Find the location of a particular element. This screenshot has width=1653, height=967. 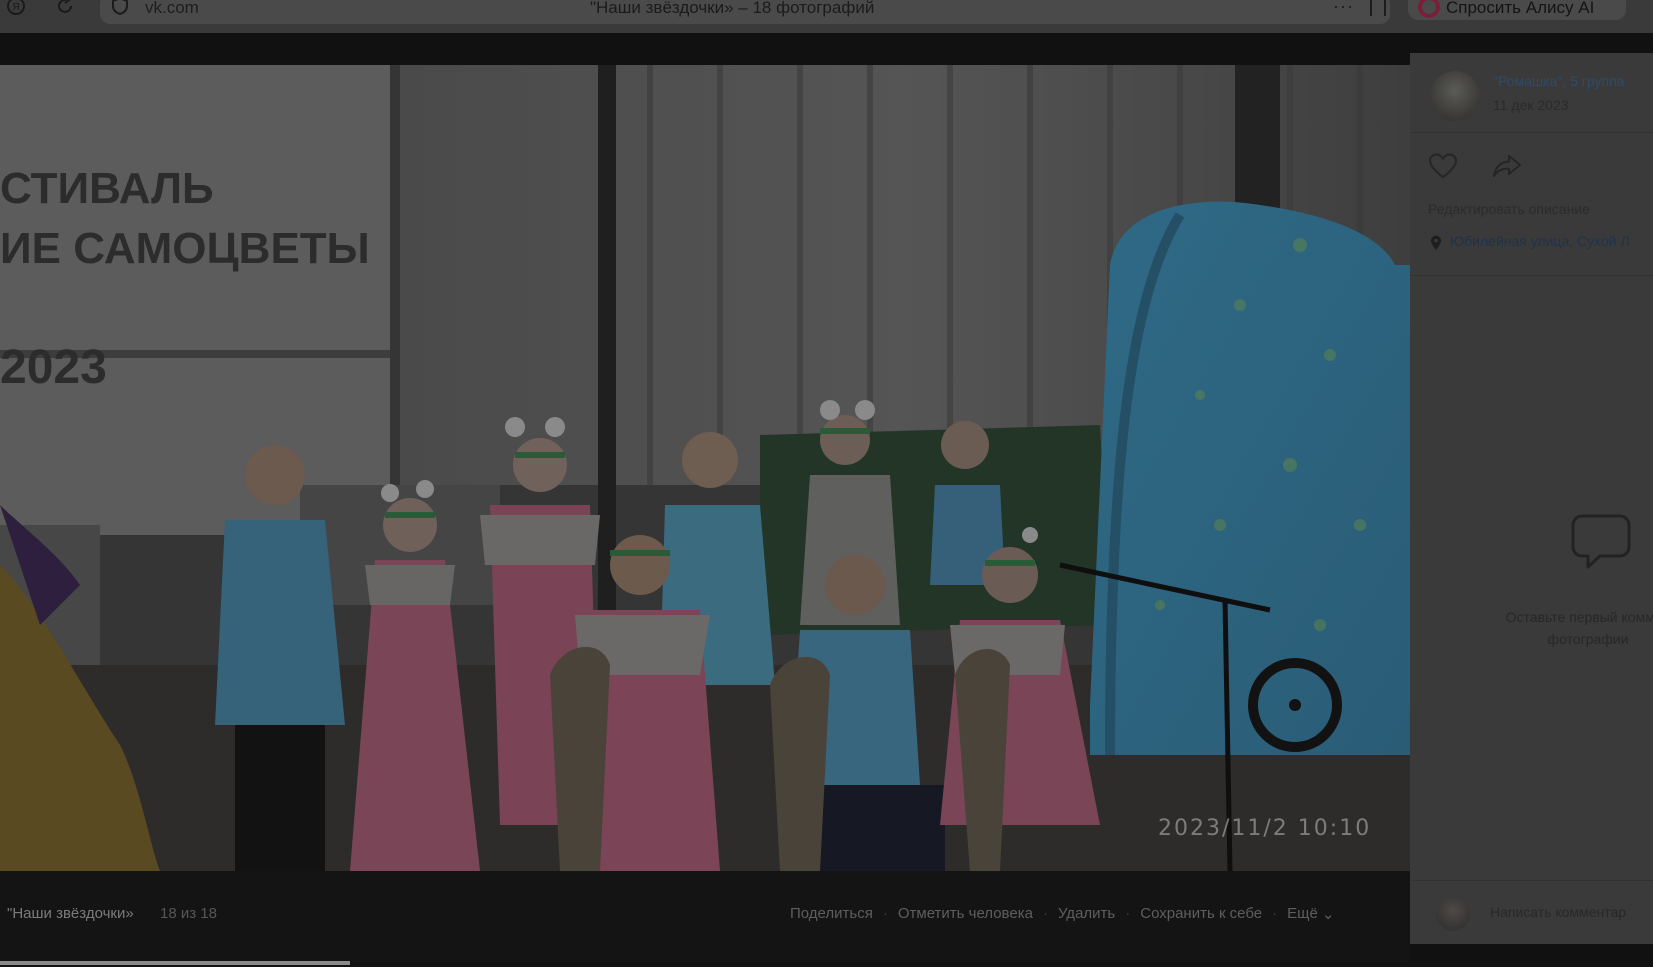

more-menu-link: Ещё is located at coordinates (1302, 914).